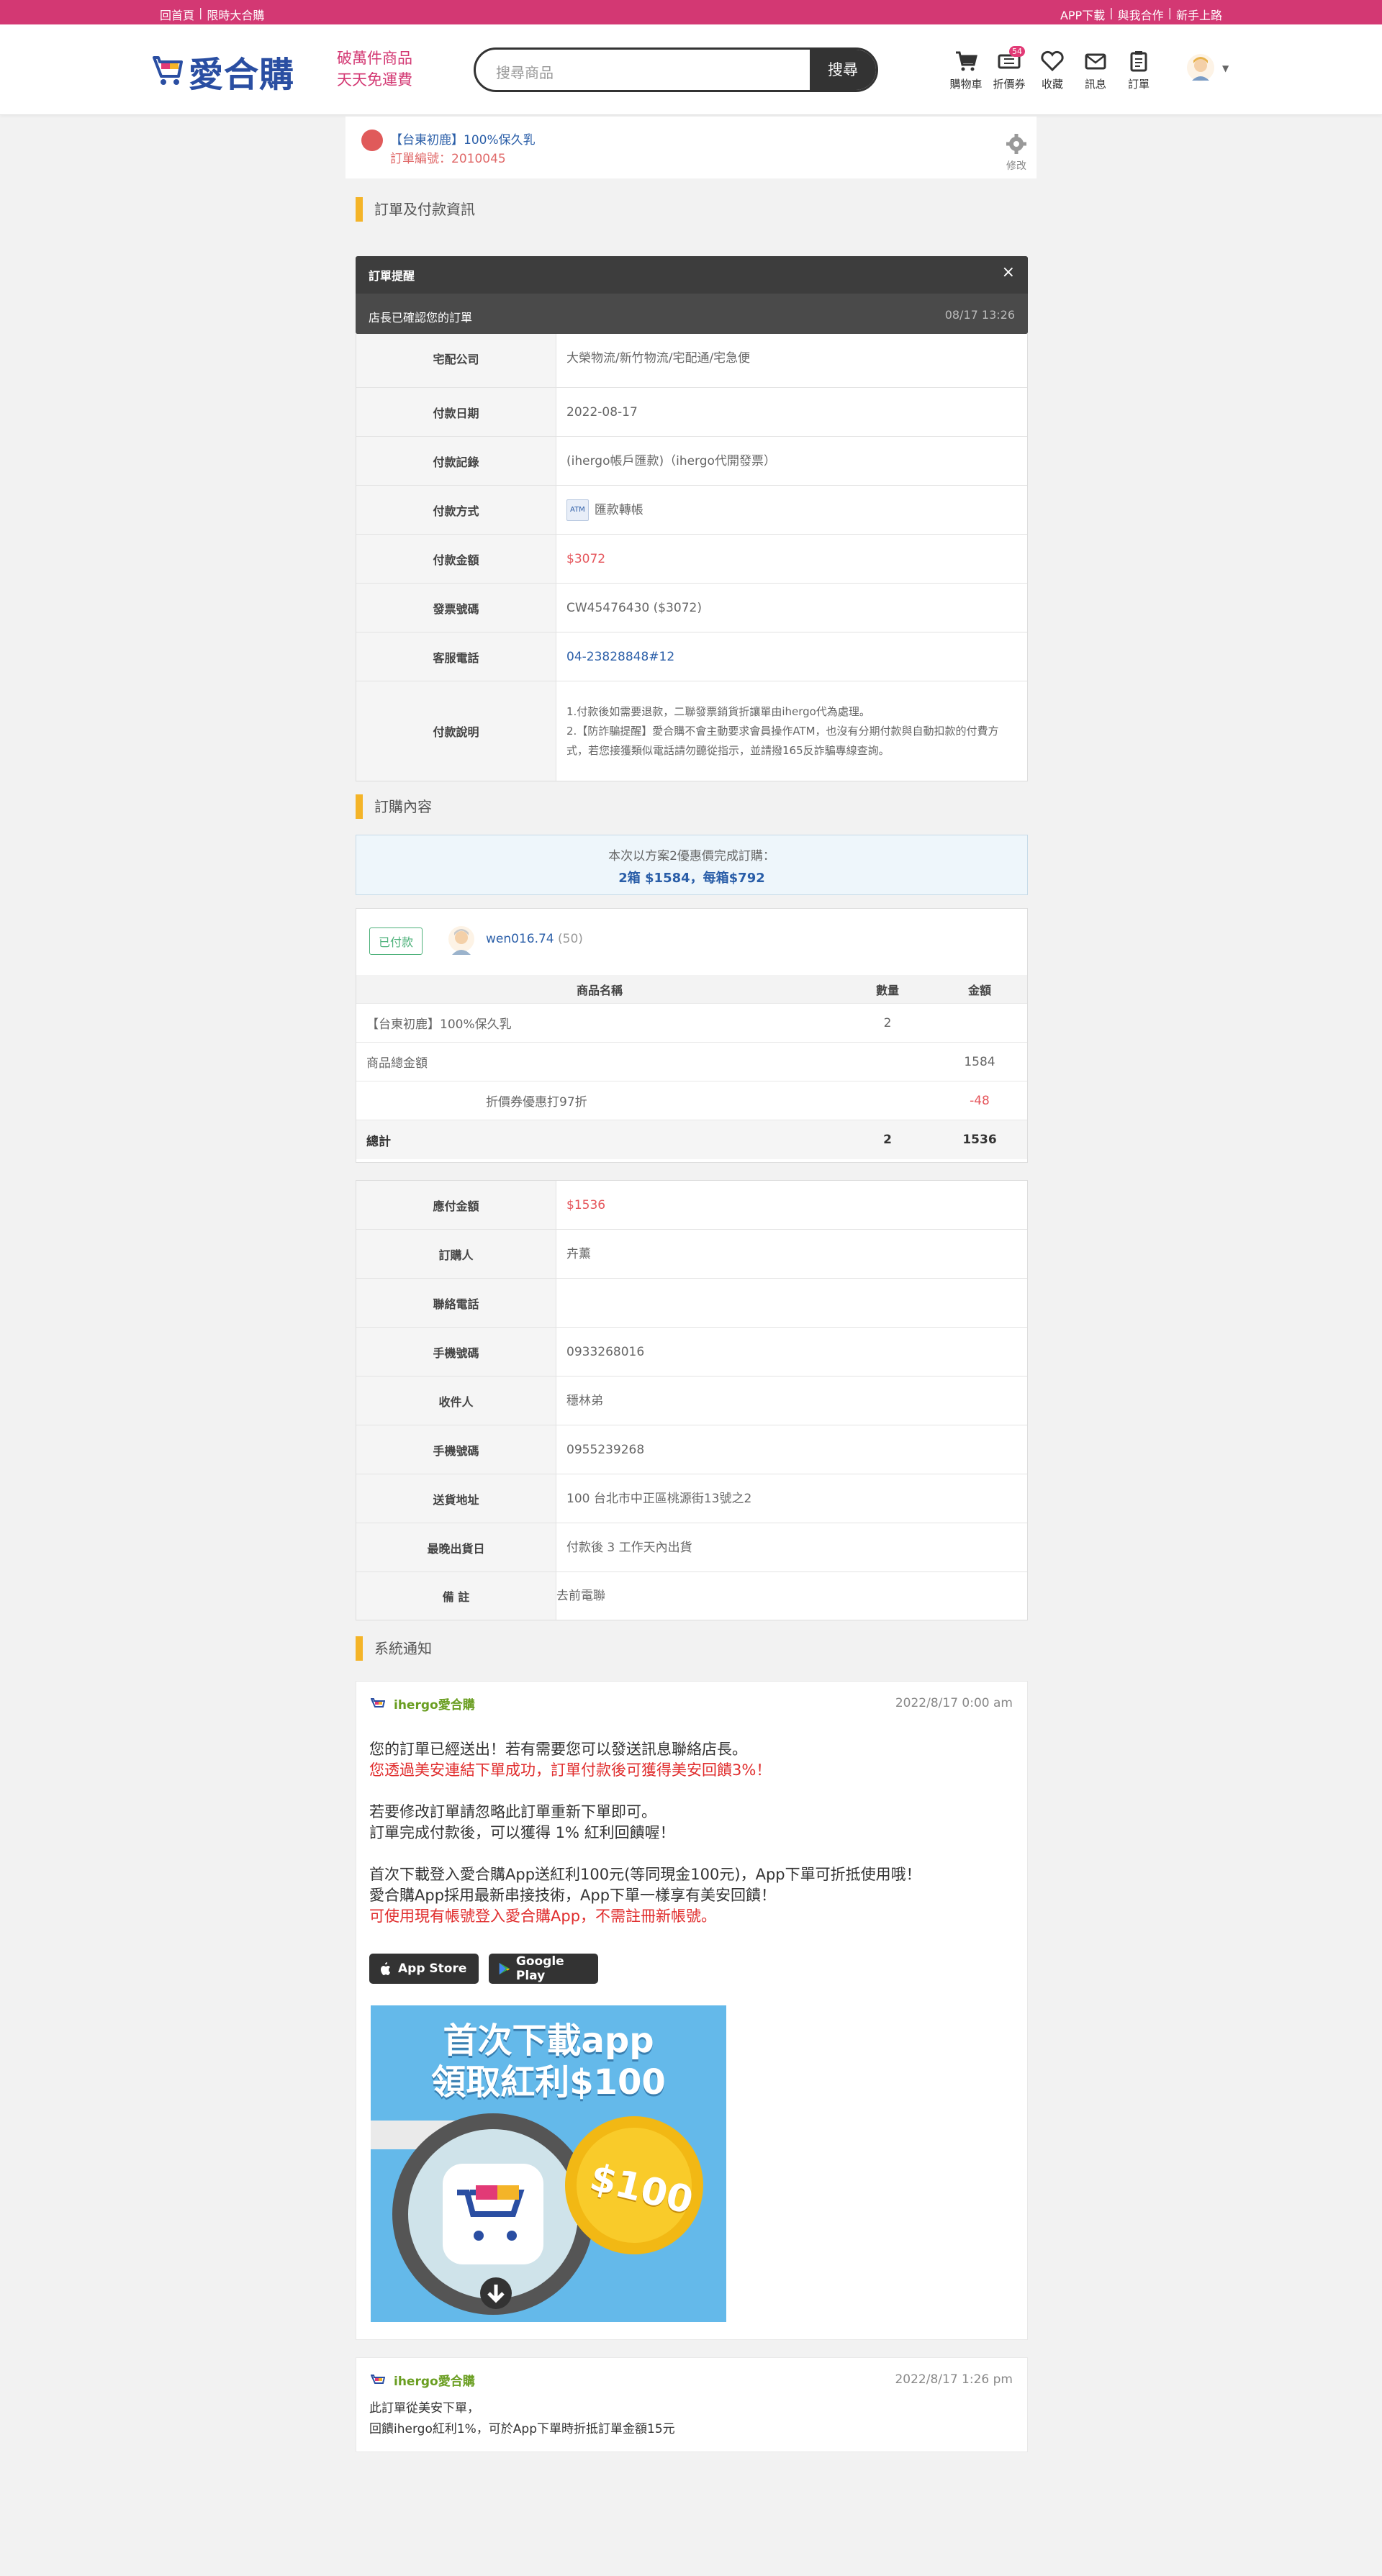  I want to click on slogan: 破萬件商品 天天免運費, so click(374, 69).